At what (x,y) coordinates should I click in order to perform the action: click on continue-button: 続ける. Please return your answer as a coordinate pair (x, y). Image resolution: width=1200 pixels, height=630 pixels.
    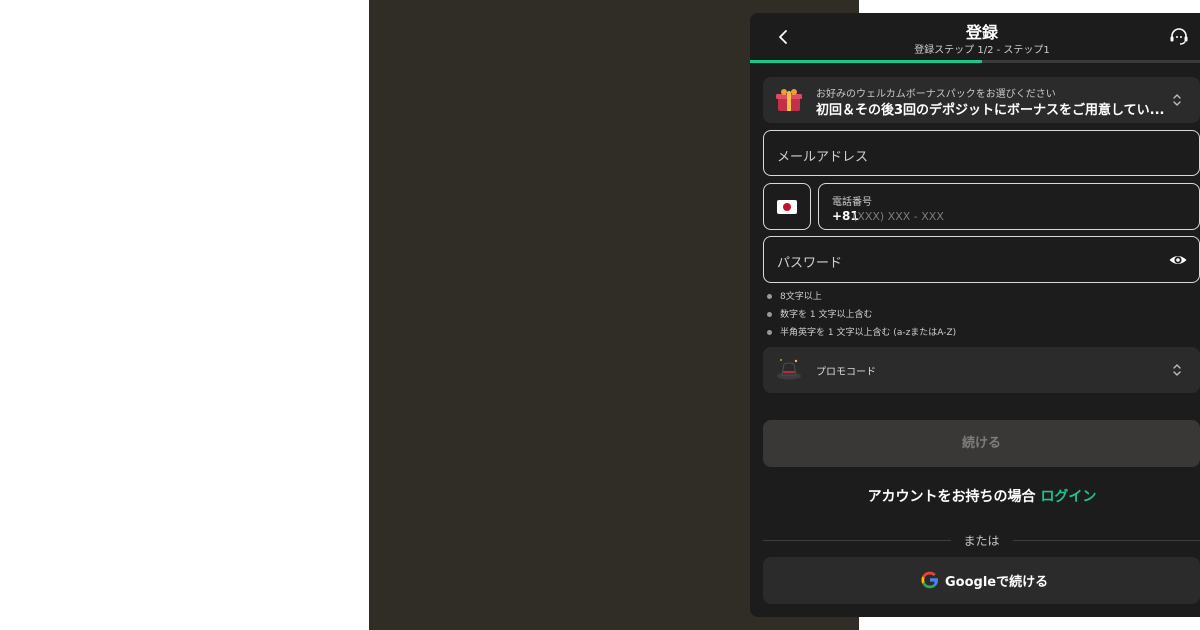
    Looking at the image, I should click on (981, 443).